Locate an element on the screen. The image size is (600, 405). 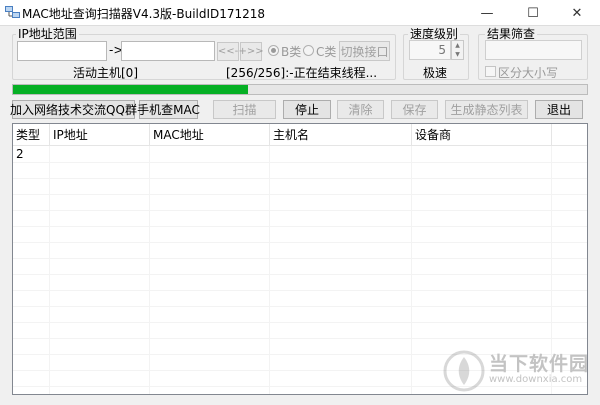
column-header-ip: IP地址 is located at coordinates (100, 135).